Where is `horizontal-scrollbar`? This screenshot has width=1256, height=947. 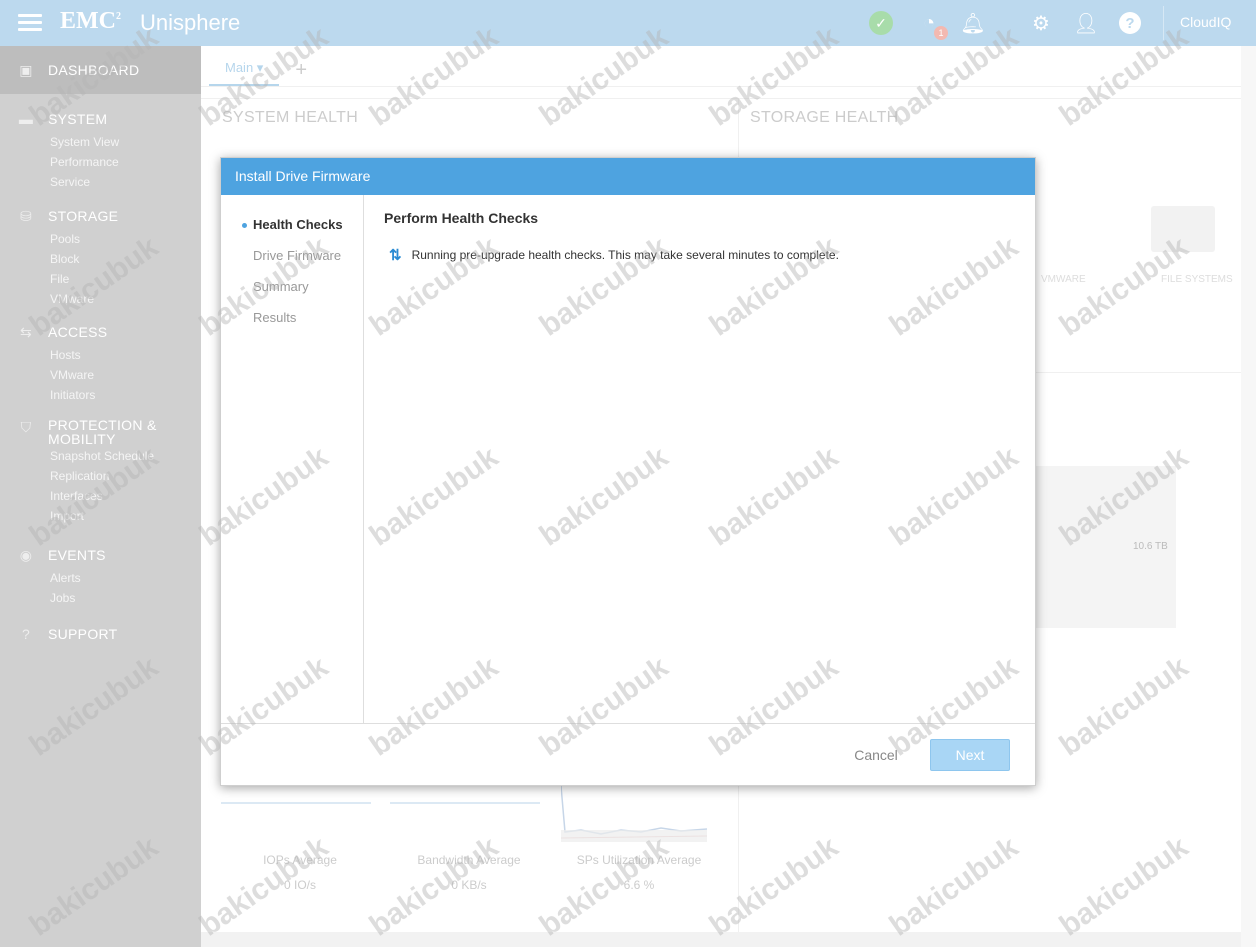
horizontal-scrollbar is located at coordinates (721, 939).